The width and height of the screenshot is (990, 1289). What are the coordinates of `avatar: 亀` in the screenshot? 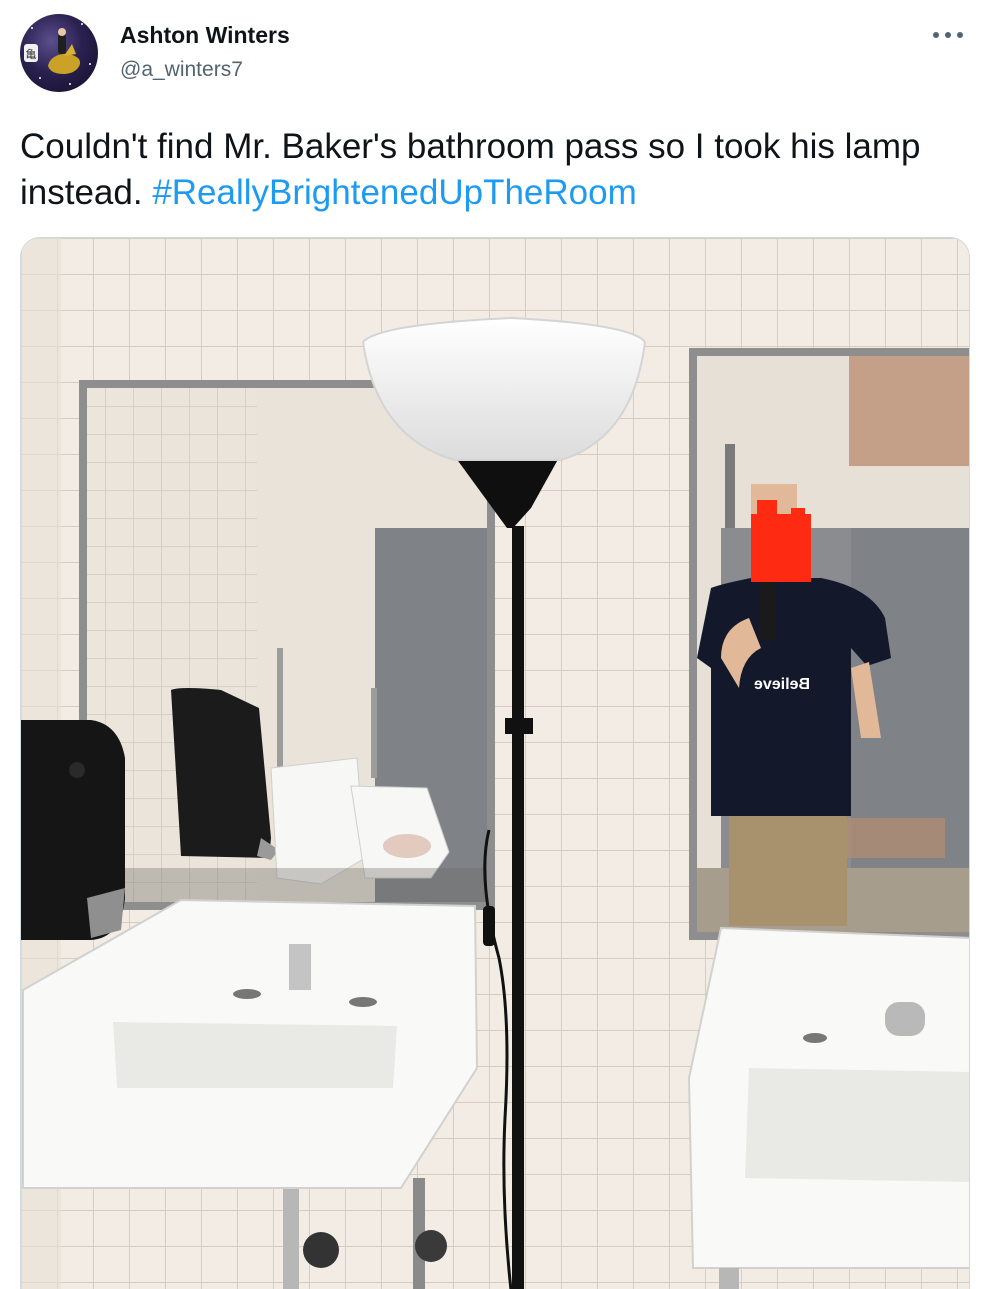 It's located at (59, 53).